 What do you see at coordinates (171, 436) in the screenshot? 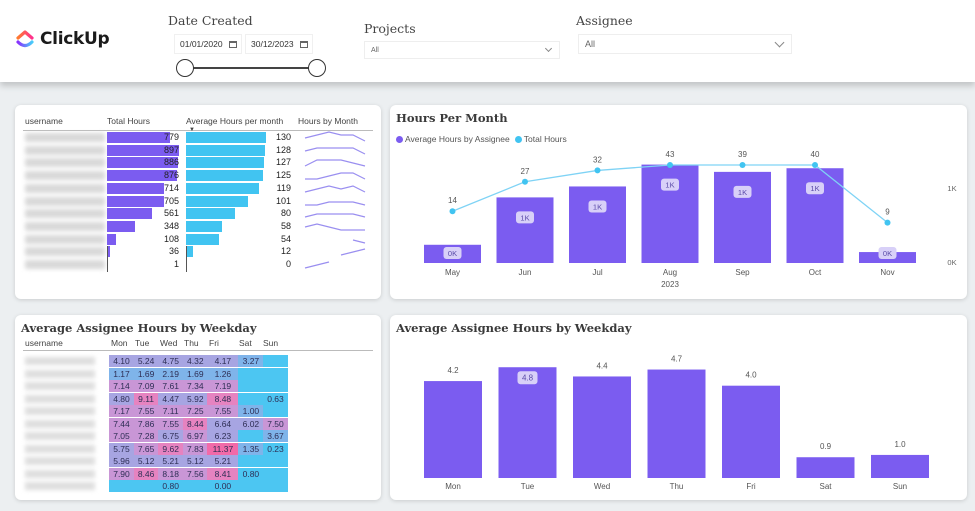
I see `heatmap-cell: 6.75` at bounding box center [171, 436].